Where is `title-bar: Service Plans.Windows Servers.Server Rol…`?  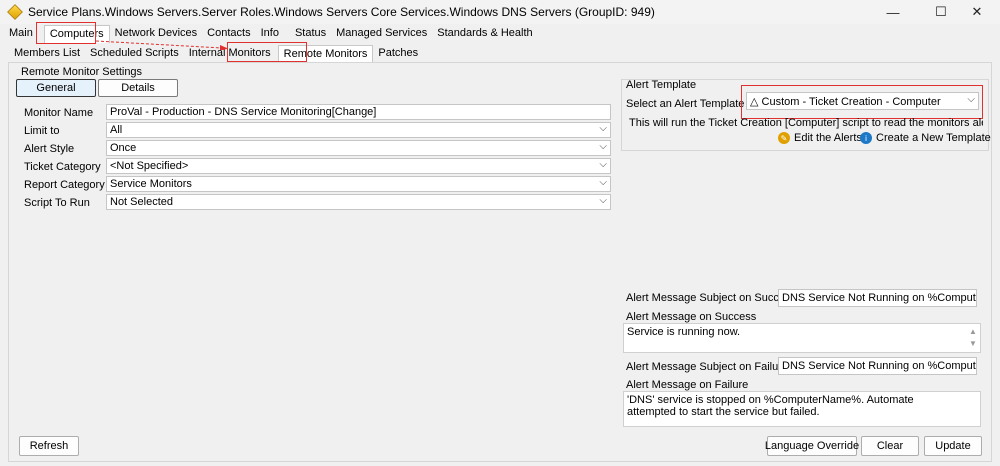 title-bar: Service Plans.Windows Servers.Server Rol… is located at coordinates (500, 12).